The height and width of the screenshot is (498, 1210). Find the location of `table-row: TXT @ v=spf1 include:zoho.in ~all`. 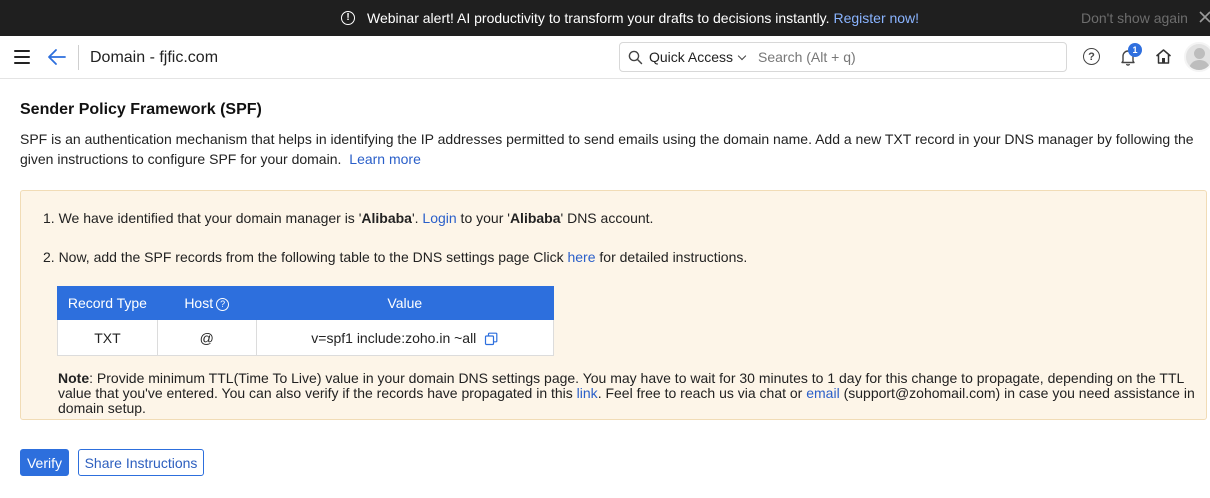

table-row: TXT @ v=spf1 include:zoho.in ~all is located at coordinates (306, 337).